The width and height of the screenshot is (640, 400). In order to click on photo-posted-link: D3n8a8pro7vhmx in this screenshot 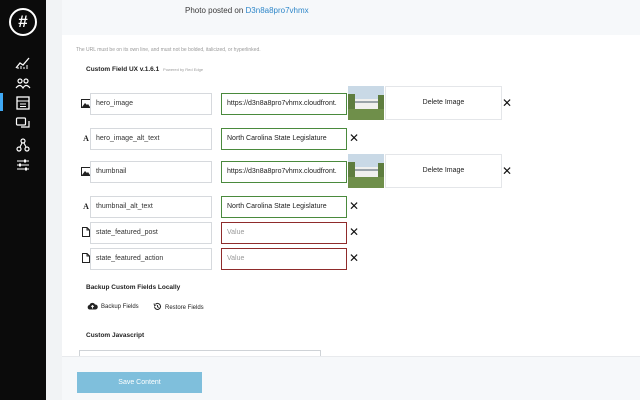, I will do `click(277, 10)`.